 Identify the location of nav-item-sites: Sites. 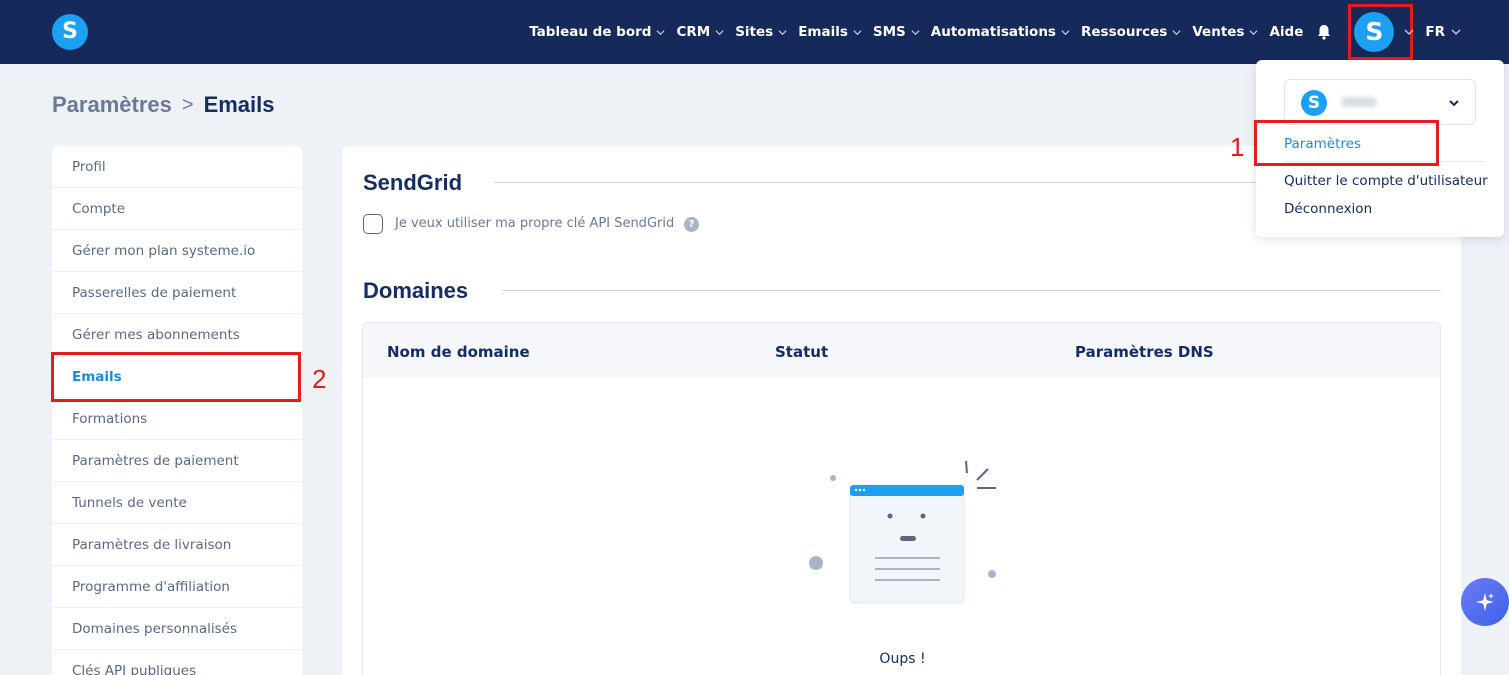
(761, 32).